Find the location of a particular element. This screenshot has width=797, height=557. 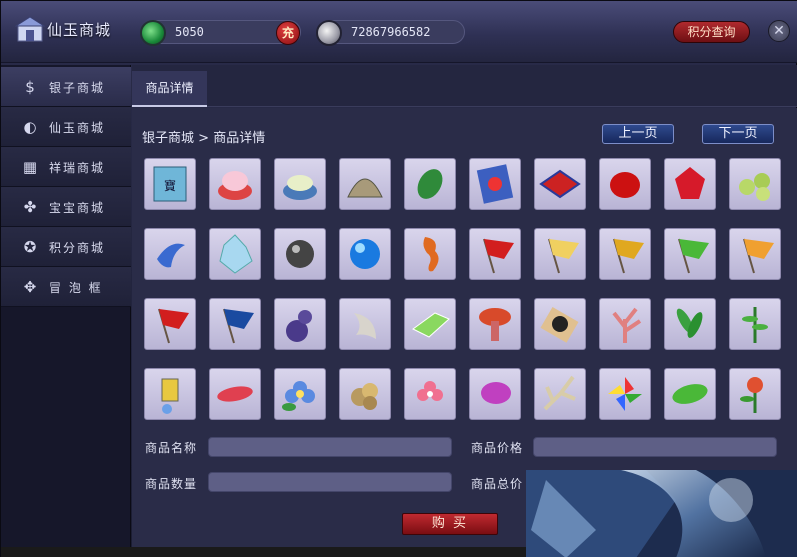

white-horn-icon is located at coordinates (365, 326).